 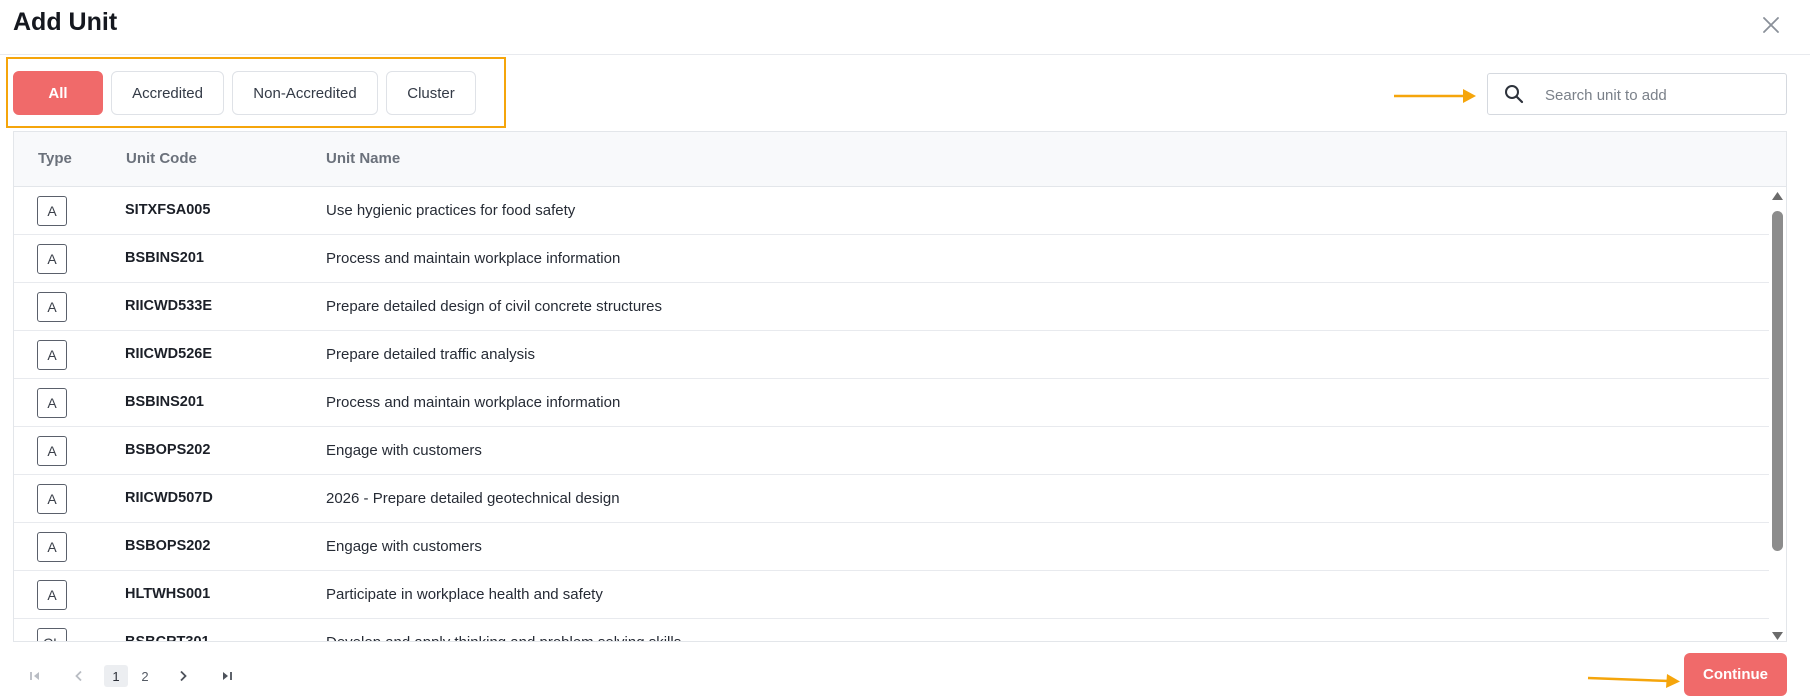 What do you see at coordinates (451, 210) in the screenshot?
I see `unit-name: Use hygienic practices for food safety` at bounding box center [451, 210].